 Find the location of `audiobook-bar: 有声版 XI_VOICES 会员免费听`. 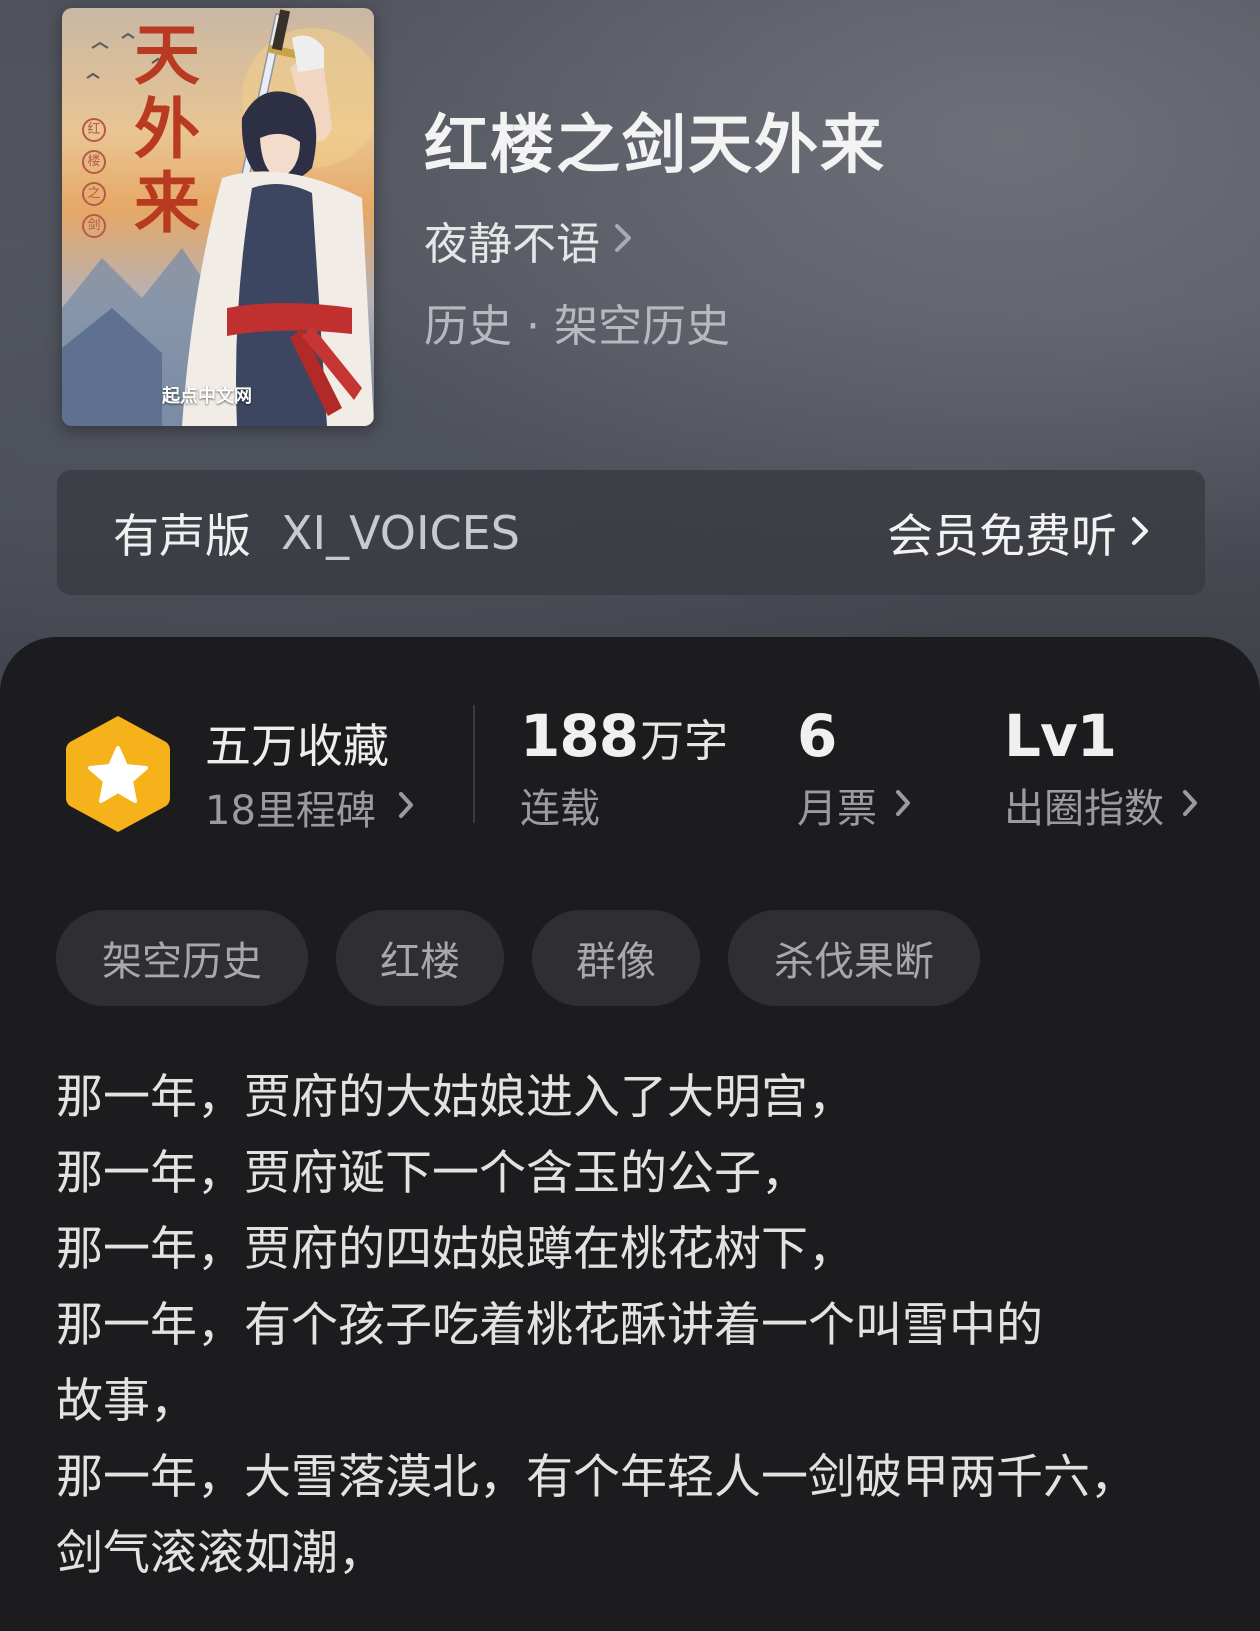

audiobook-bar: 有声版 XI_VOICES 会员免费听 is located at coordinates (631, 532).